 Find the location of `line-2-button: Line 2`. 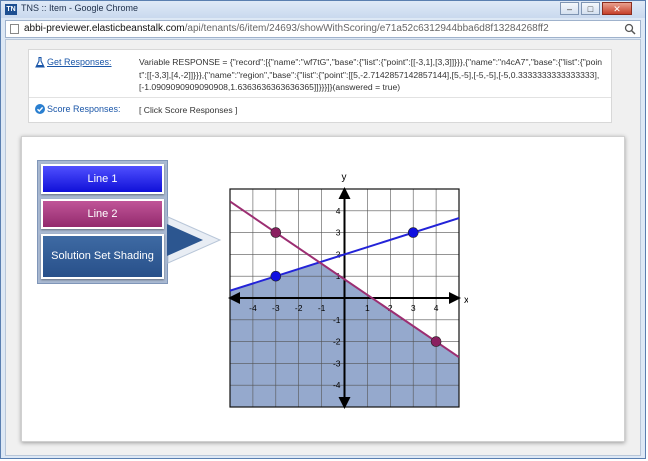

line-2-button: Line 2 is located at coordinates (102, 214).